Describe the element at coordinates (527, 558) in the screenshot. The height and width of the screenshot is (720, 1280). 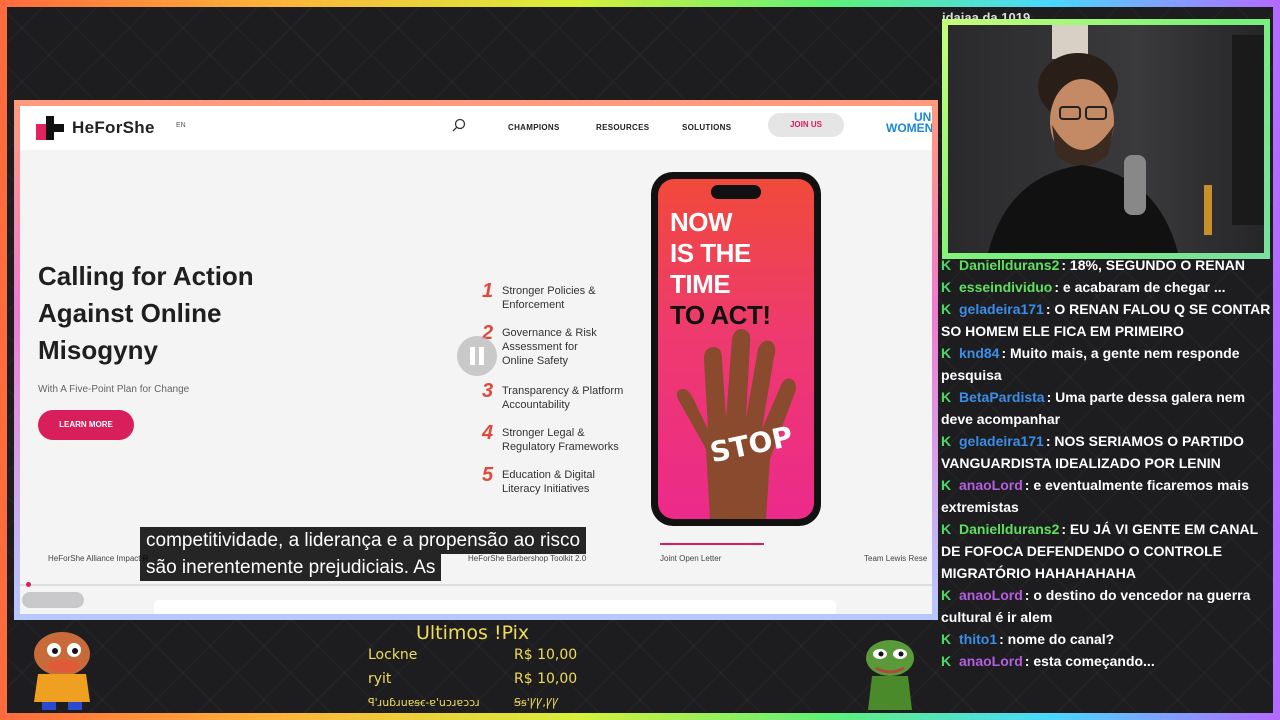
I see `tab-barbershop-toolkit: HeForShe Barbershop Toolkit 2.0` at that location.